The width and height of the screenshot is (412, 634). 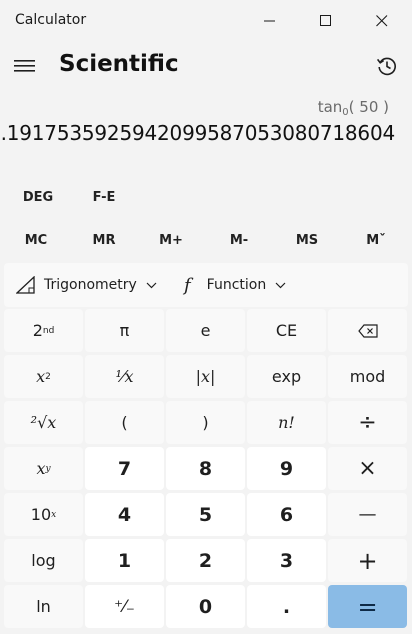 I want to click on subtract-button: —, so click(x=367, y=514).